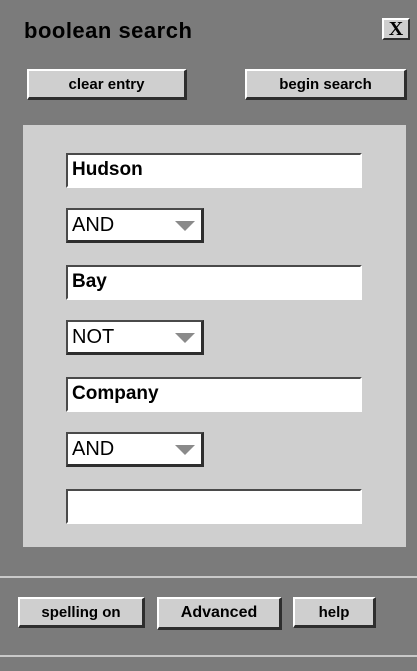 The image size is (417, 671). I want to click on search-term-2-input: Bay, so click(214, 282).